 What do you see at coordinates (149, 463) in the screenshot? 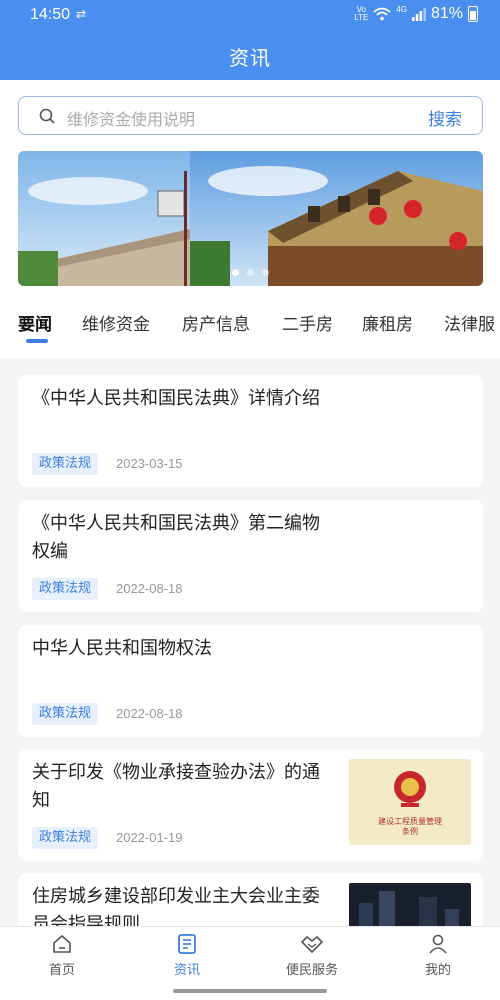
I see `article-date: 2023-03-15` at bounding box center [149, 463].